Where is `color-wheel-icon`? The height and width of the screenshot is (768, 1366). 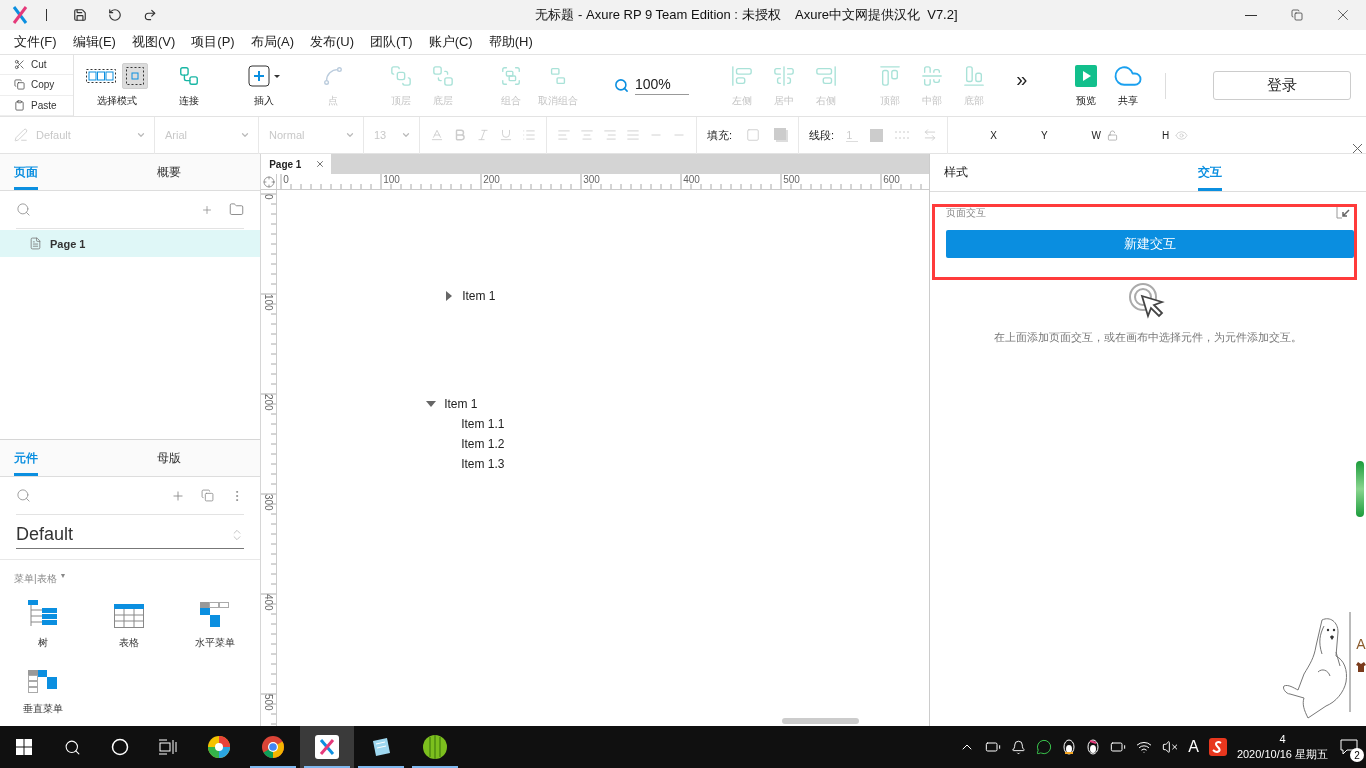 color-wheel-icon is located at coordinates (219, 747).